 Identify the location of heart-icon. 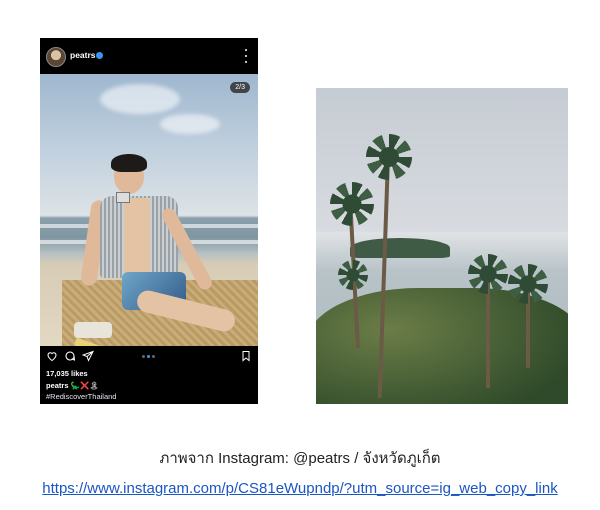
(52, 356).